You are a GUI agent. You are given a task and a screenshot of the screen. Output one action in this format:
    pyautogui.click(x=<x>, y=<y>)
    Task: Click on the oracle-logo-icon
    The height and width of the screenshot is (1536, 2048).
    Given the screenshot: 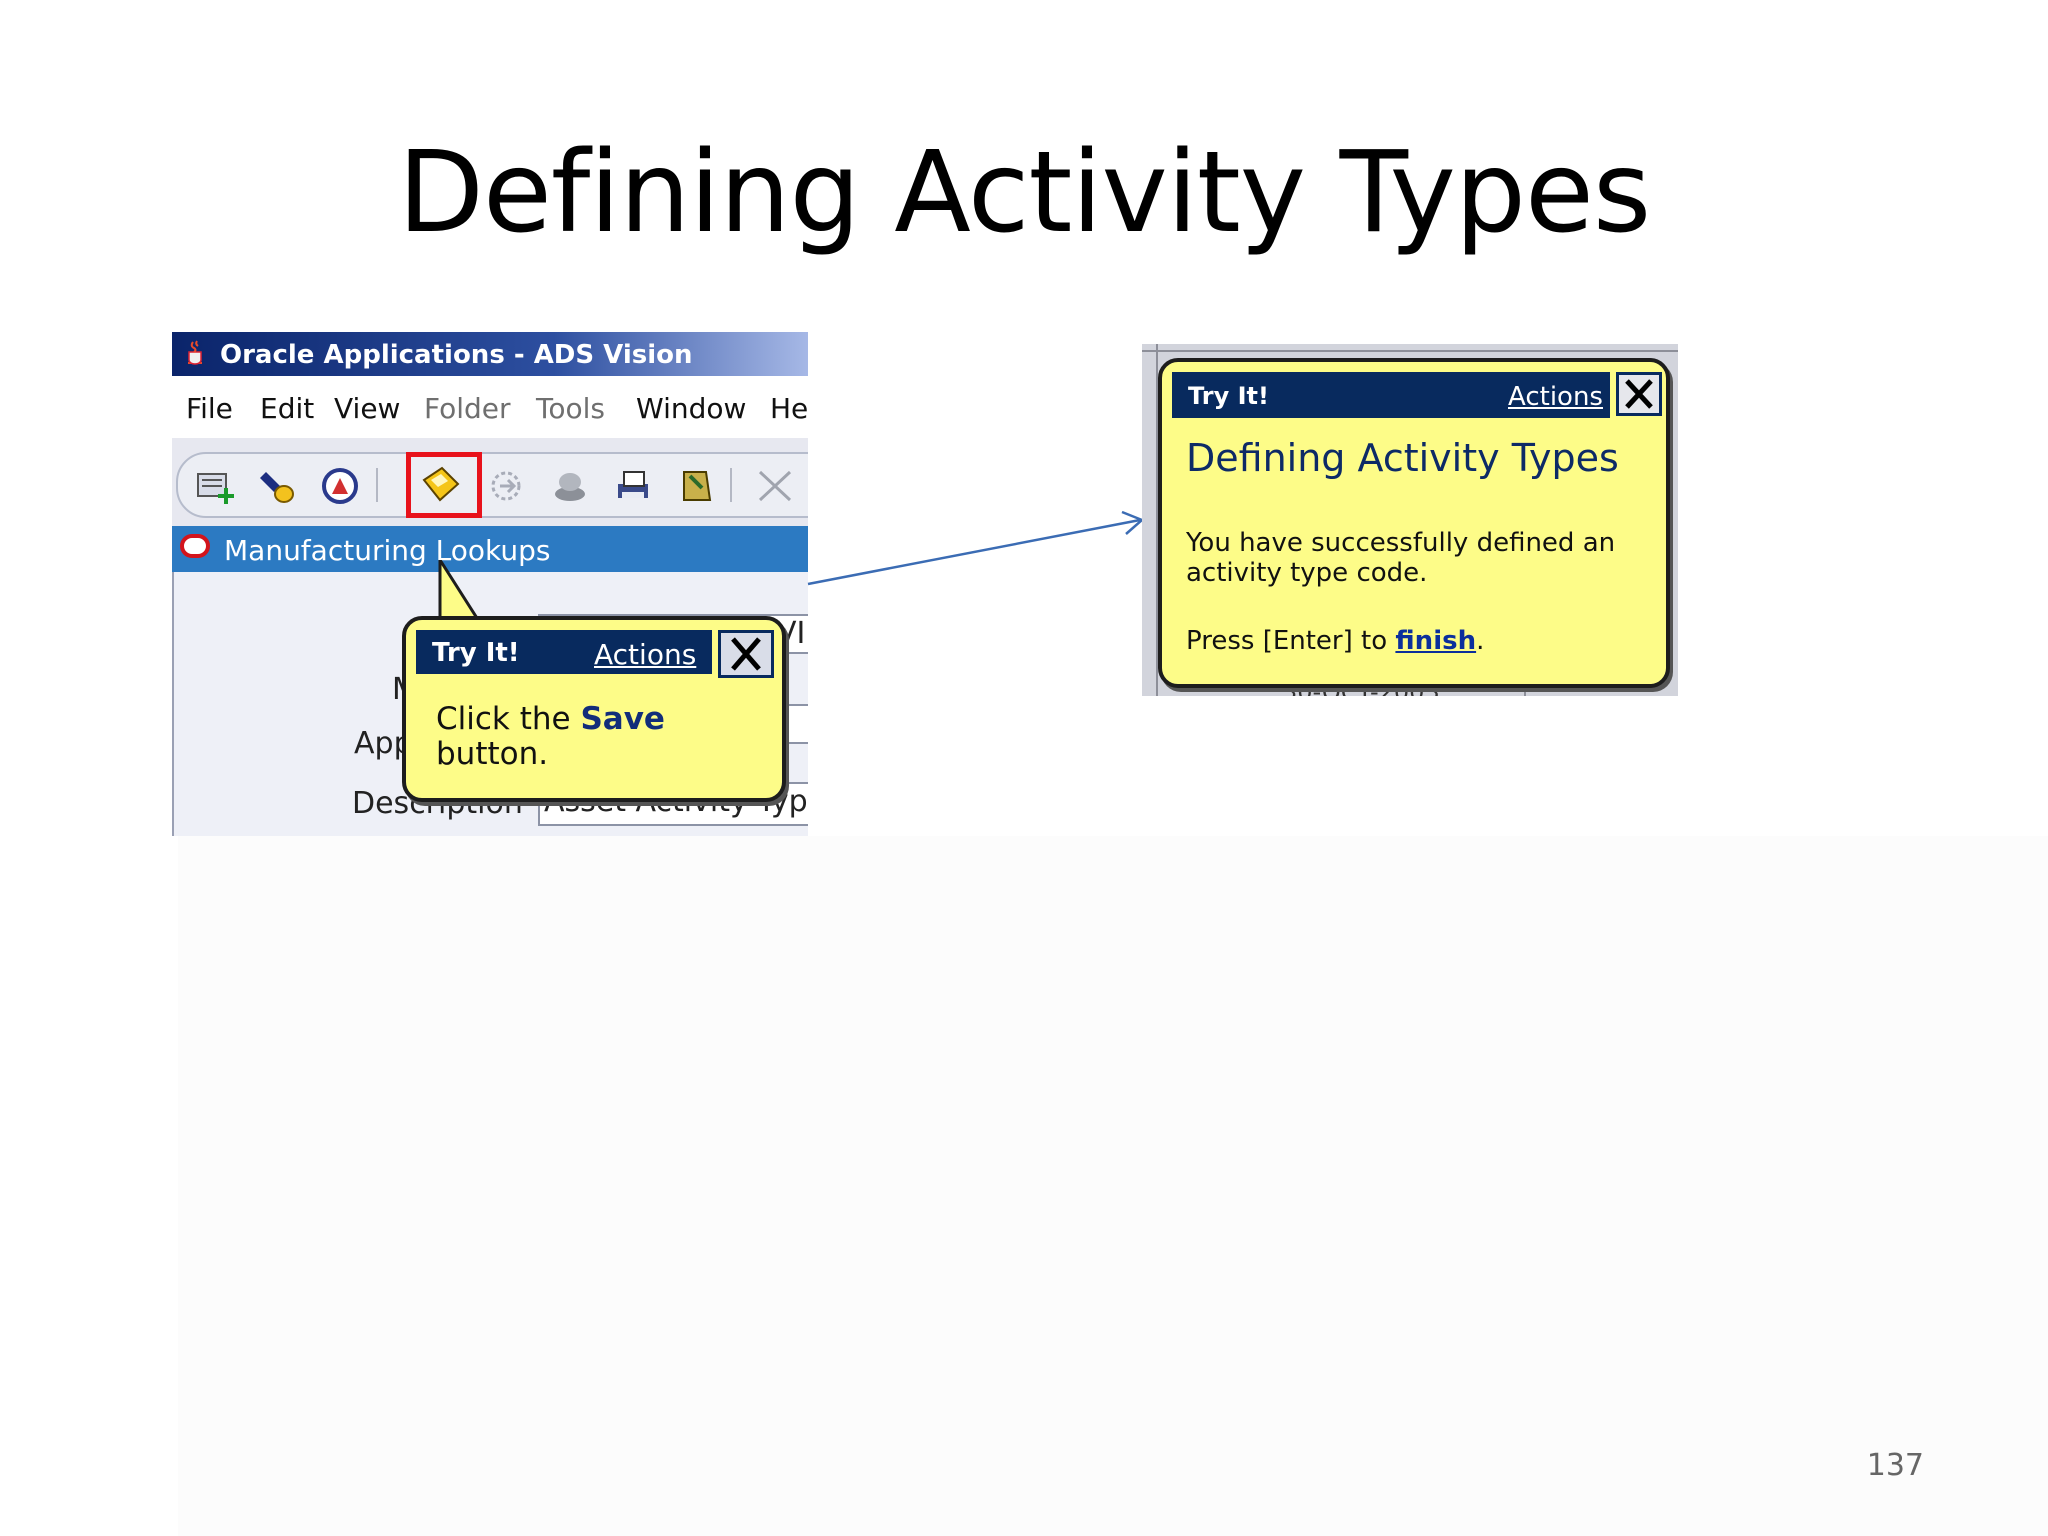 What is the action you would take?
    pyautogui.click(x=195, y=546)
    